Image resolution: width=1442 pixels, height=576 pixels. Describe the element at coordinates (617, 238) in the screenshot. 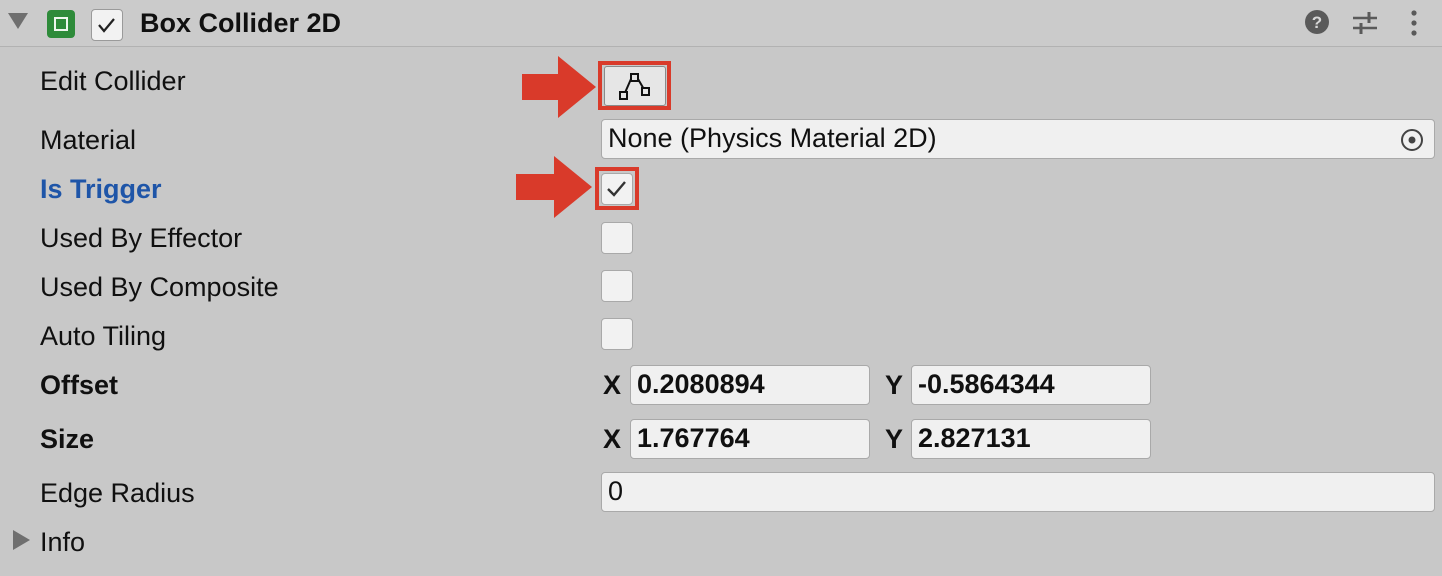

I see `used-by-effector-checkbox` at that location.